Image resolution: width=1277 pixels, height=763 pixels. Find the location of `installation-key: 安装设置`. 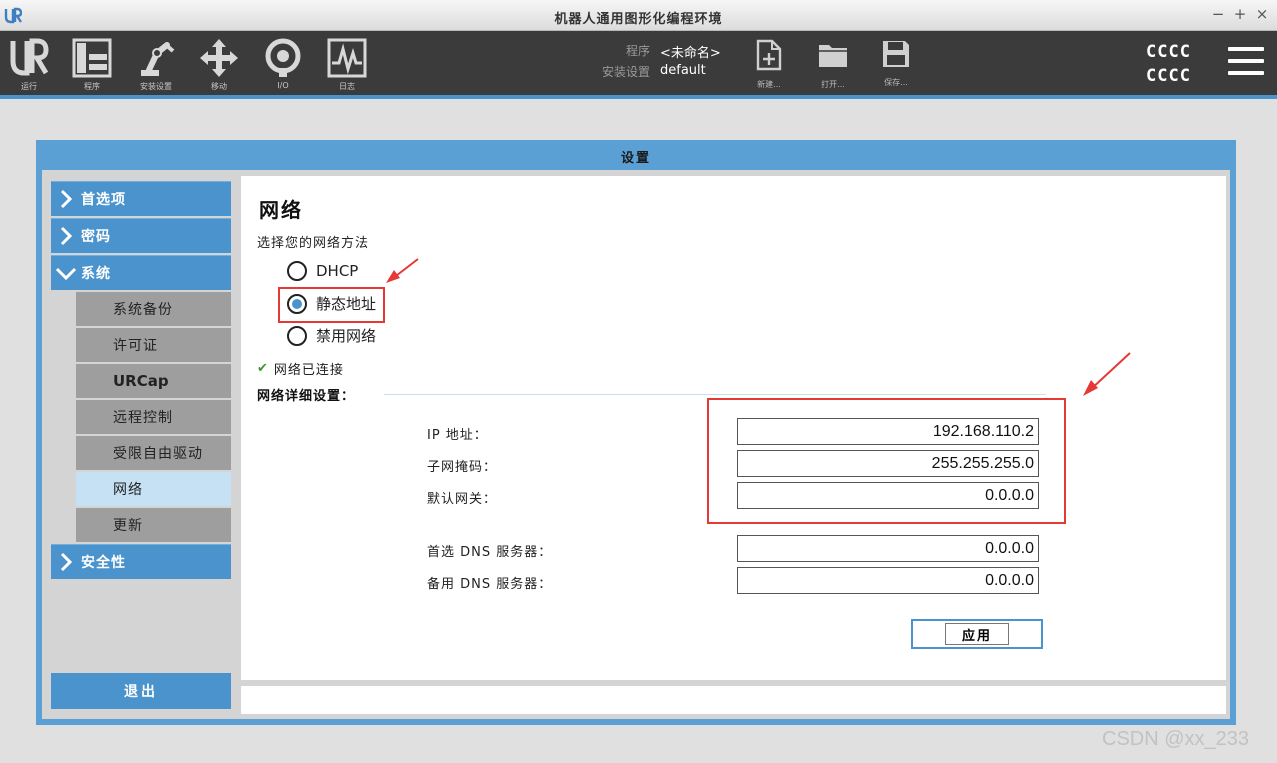

installation-key: 安装设置 is located at coordinates (625, 72).